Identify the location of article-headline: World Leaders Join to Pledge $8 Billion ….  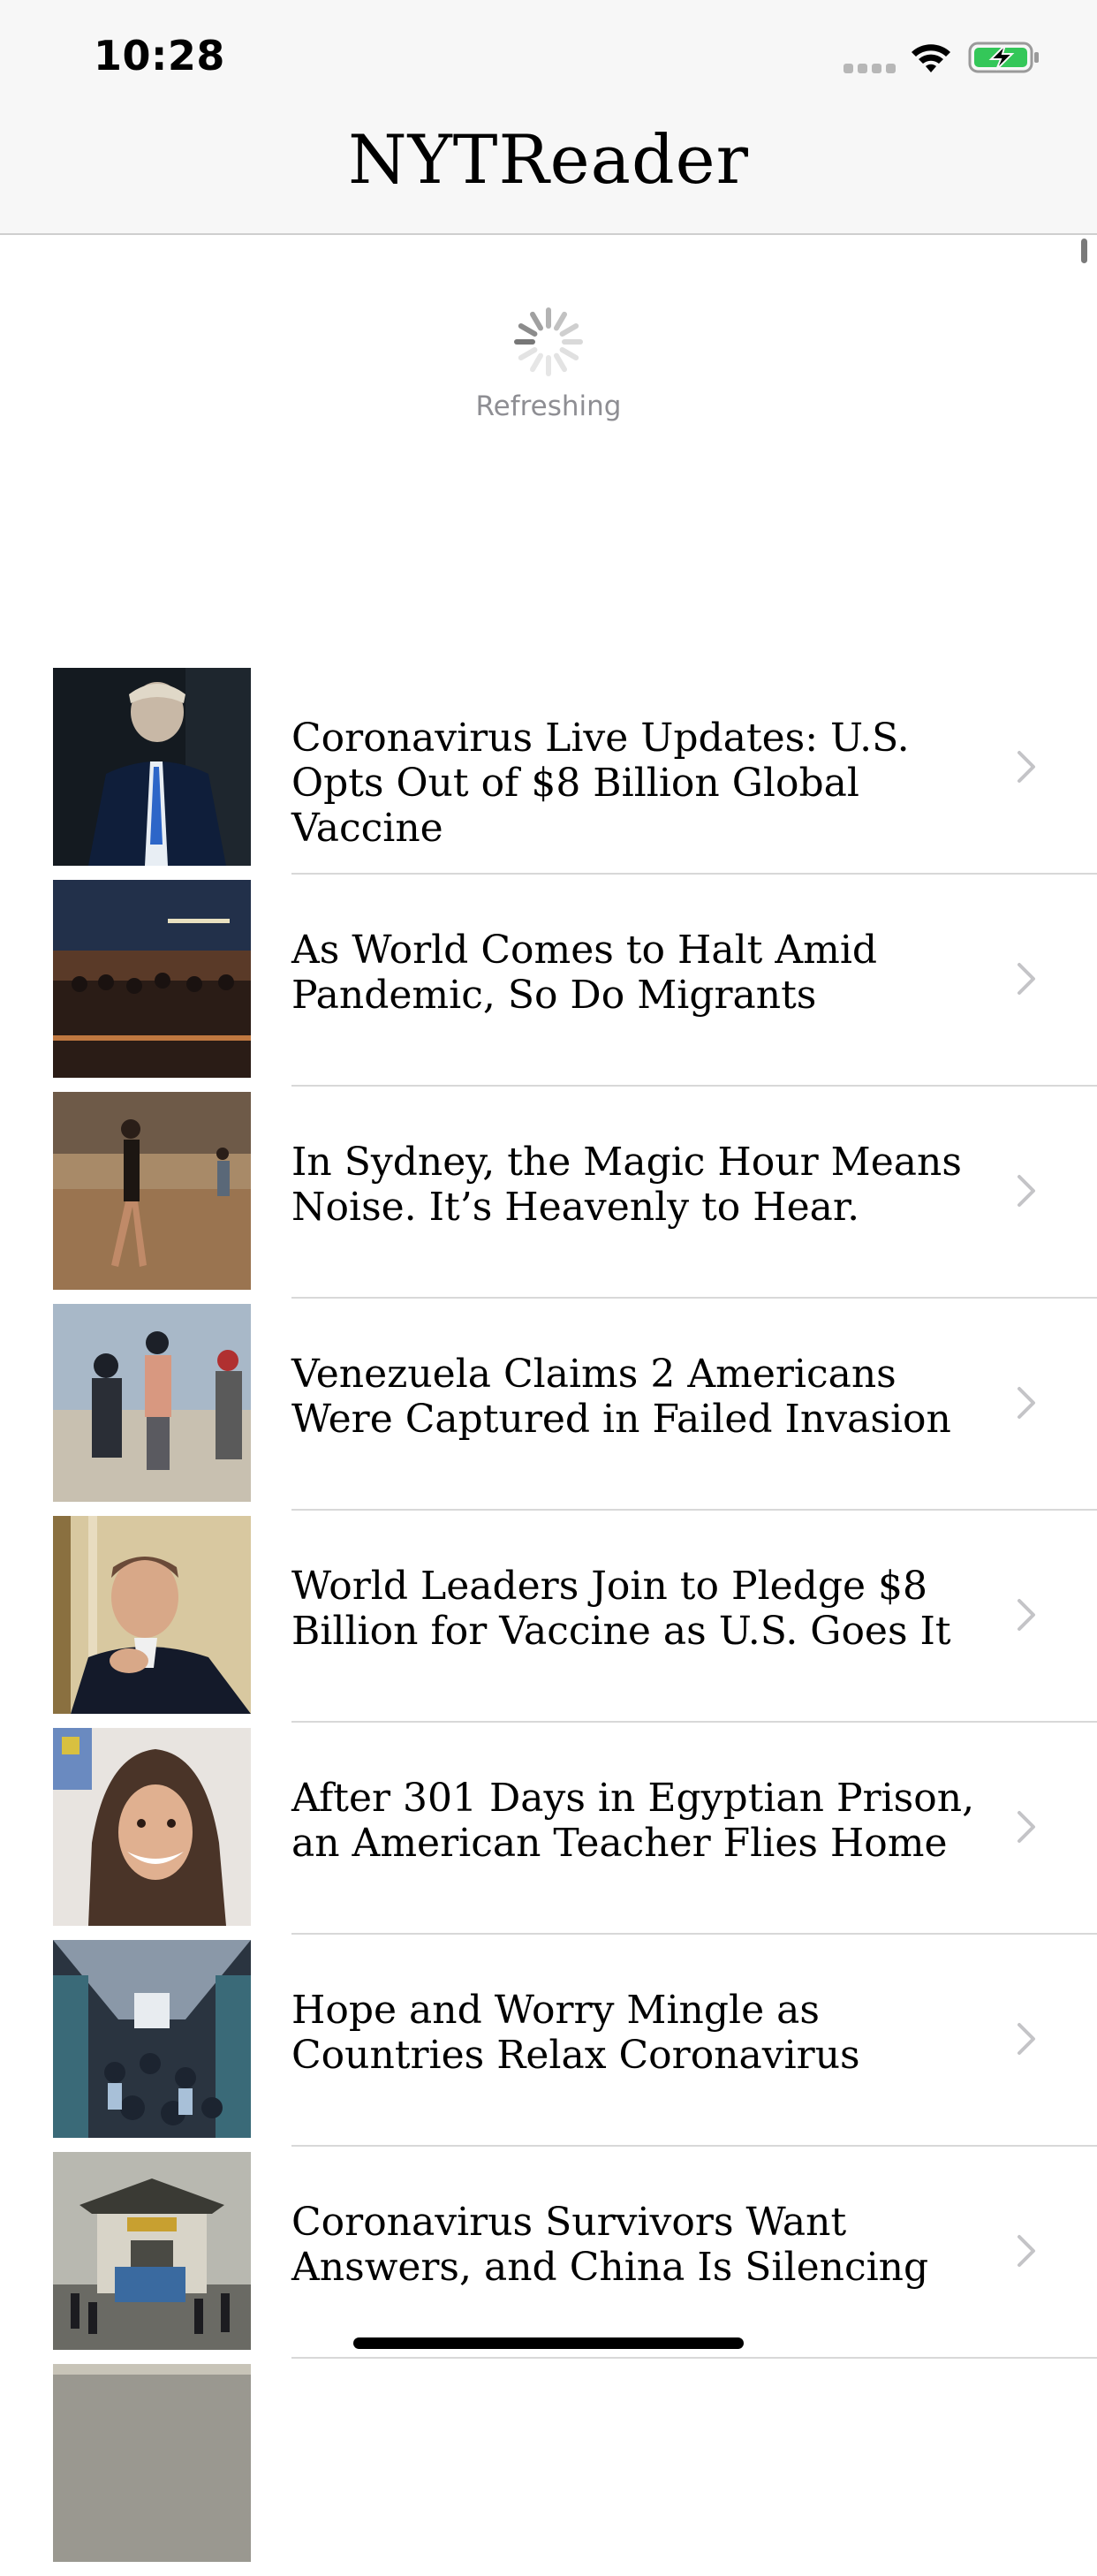
(621, 1609).